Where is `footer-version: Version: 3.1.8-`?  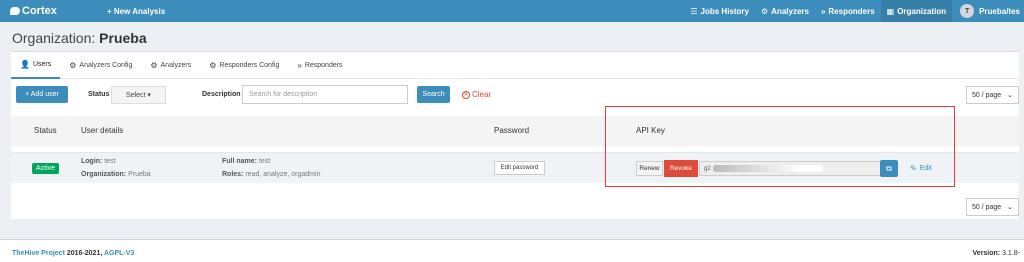 footer-version: Version: 3.1.8- is located at coordinates (996, 253).